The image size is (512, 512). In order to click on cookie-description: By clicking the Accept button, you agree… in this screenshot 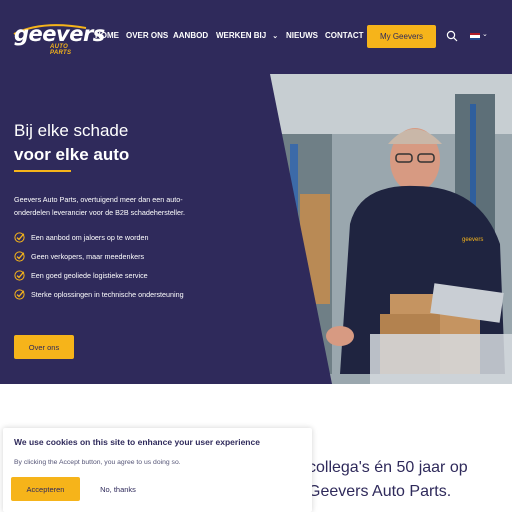, I will do `click(97, 462)`.